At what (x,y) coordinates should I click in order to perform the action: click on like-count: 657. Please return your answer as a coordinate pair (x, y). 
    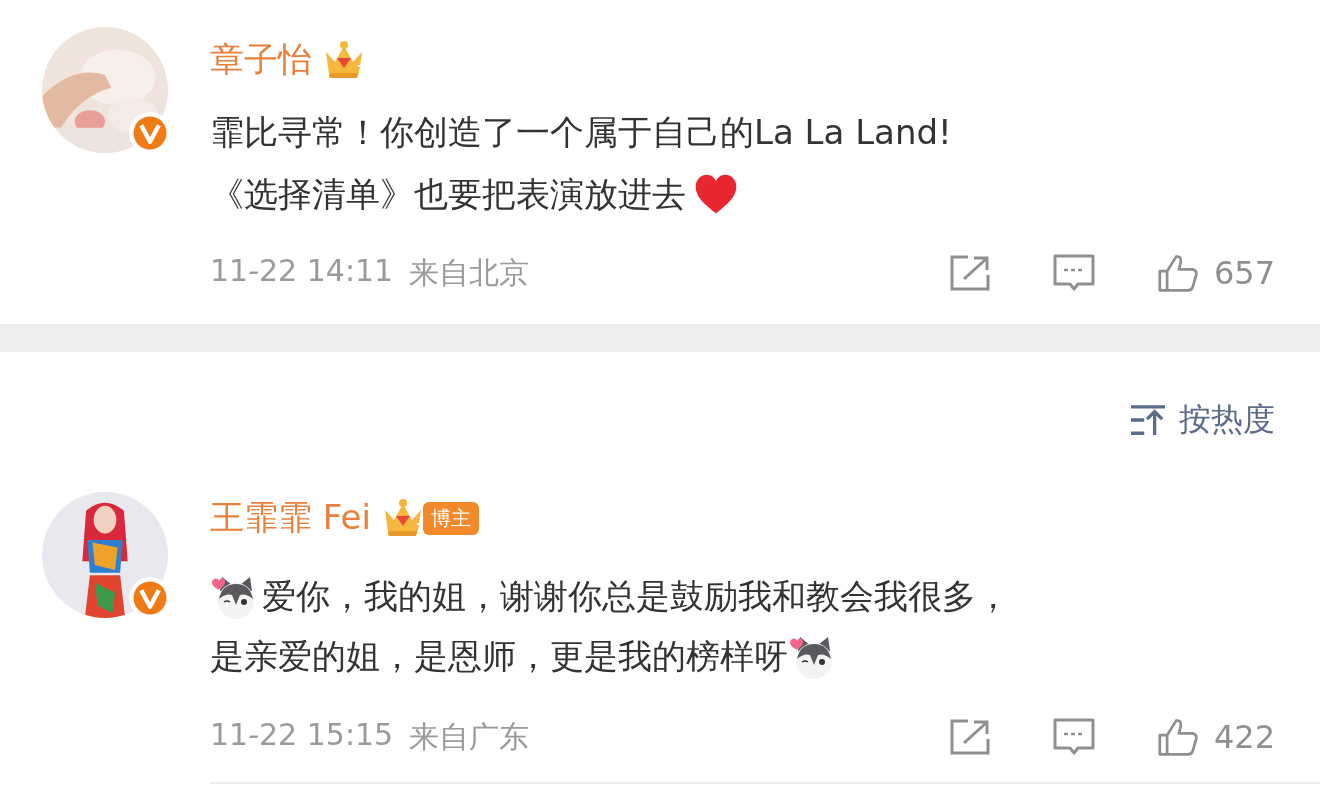
    Looking at the image, I should click on (1244, 273).